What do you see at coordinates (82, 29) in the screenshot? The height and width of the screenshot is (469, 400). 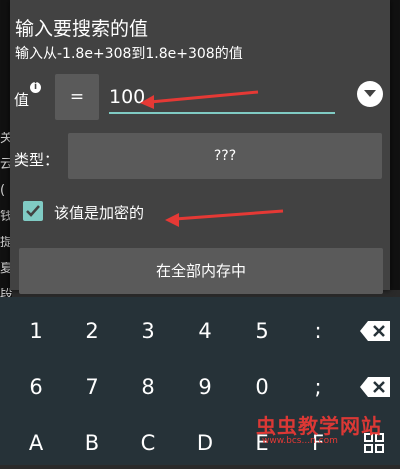 I see `dialog-title: 输入要搜索的值` at bounding box center [82, 29].